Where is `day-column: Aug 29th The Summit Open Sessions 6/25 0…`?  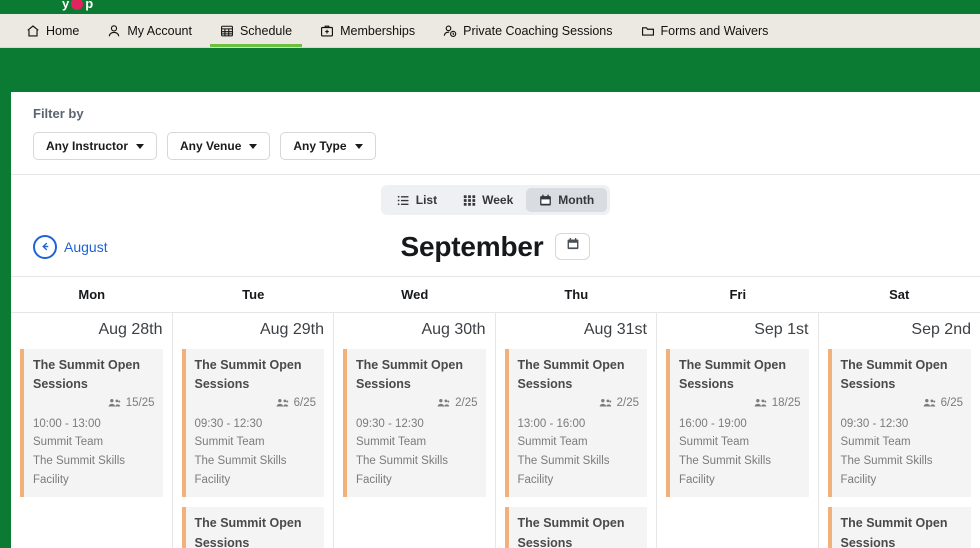
day-column: Aug 29th The Summit Open Sessions 6/25 0… is located at coordinates (253, 430).